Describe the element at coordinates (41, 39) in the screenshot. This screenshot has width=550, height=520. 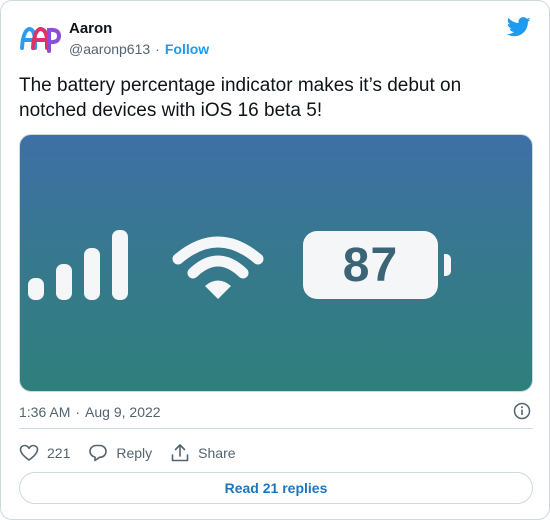
I see `avatar` at that location.